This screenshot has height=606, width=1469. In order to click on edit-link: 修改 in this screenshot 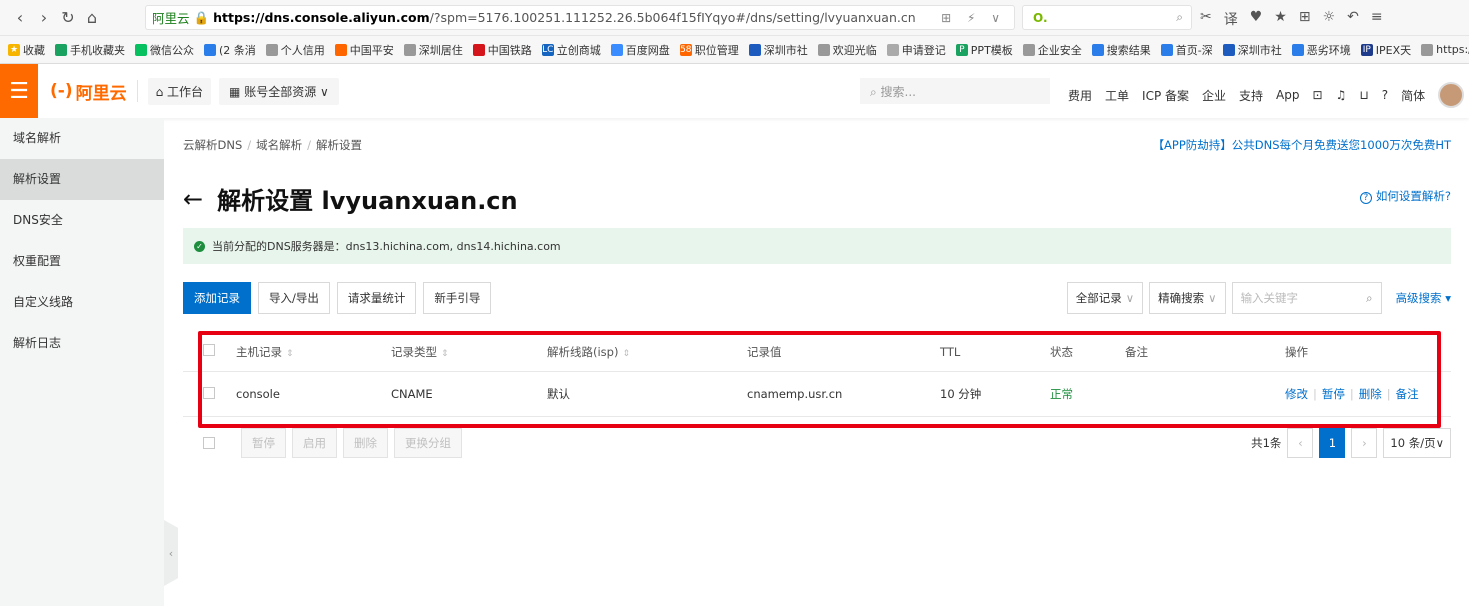, I will do `click(1296, 394)`.